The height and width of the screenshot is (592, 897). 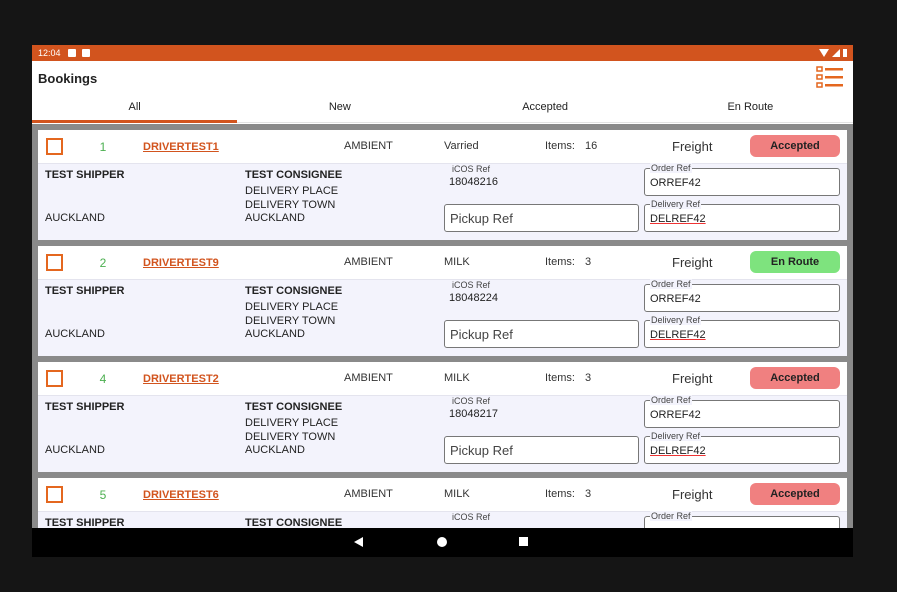 What do you see at coordinates (591, 146) in the screenshot?
I see `items-count: 16` at bounding box center [591, 146].